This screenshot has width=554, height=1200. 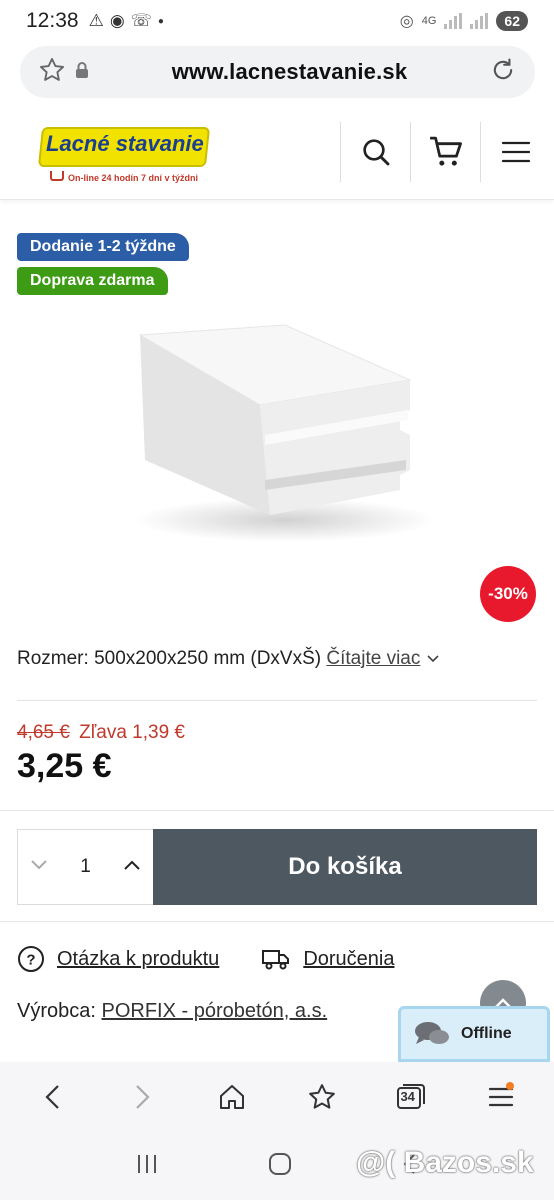 I want to click on shipping-label: Doprava zdarma, so click(x=92, y=281).